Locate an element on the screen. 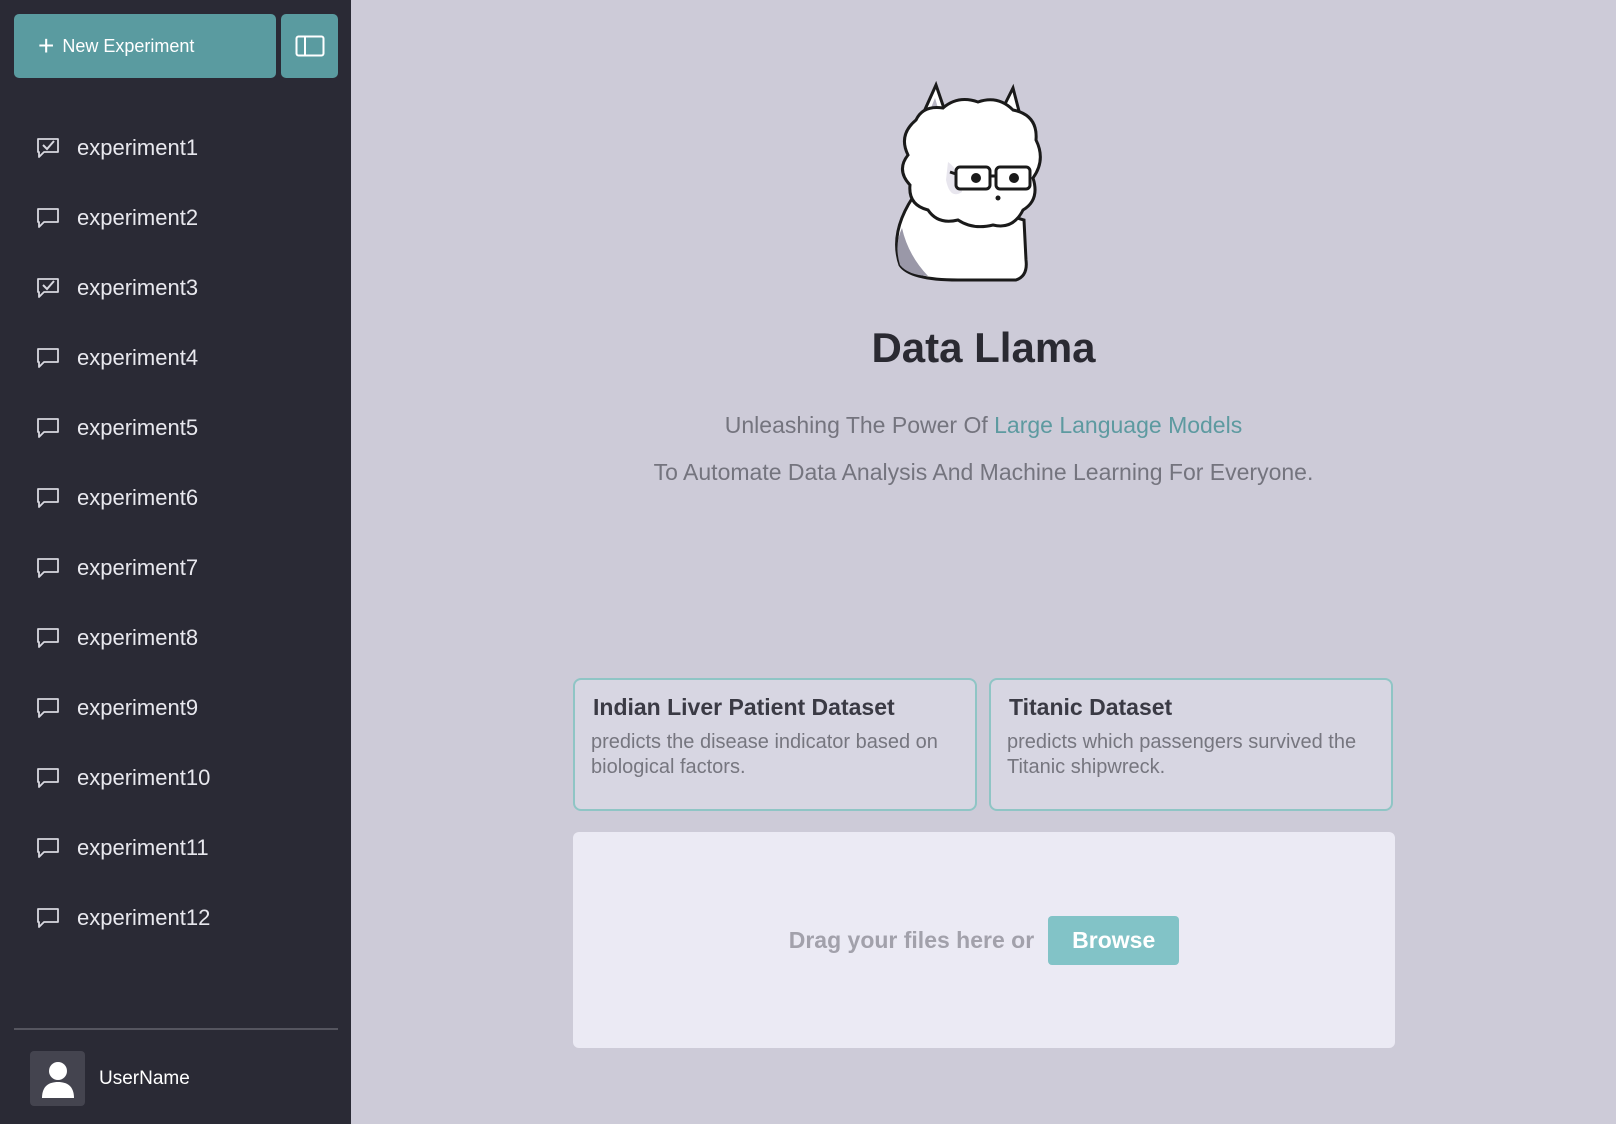 The image size is (1616, 1124). user-icon is located at coordinates (57, 1079).